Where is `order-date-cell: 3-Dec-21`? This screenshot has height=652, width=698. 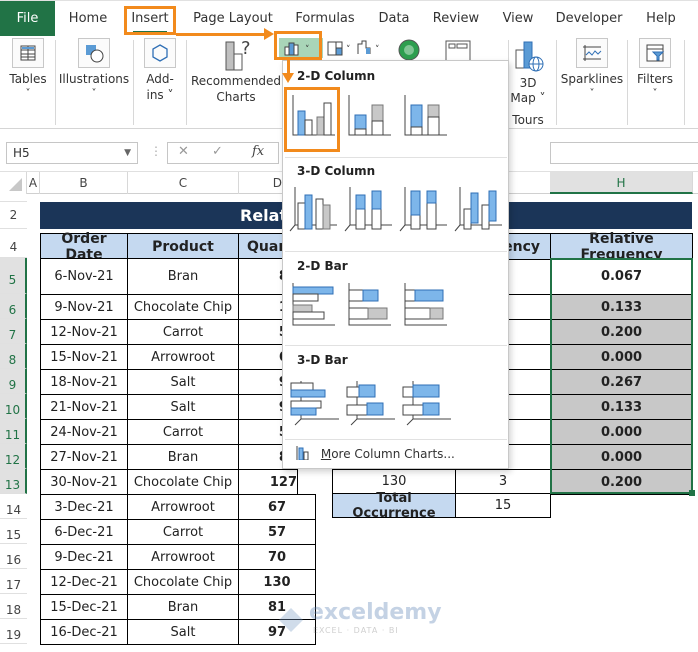 order-date-cell: 3-Dec-21 is located at coordinates (84, 507).